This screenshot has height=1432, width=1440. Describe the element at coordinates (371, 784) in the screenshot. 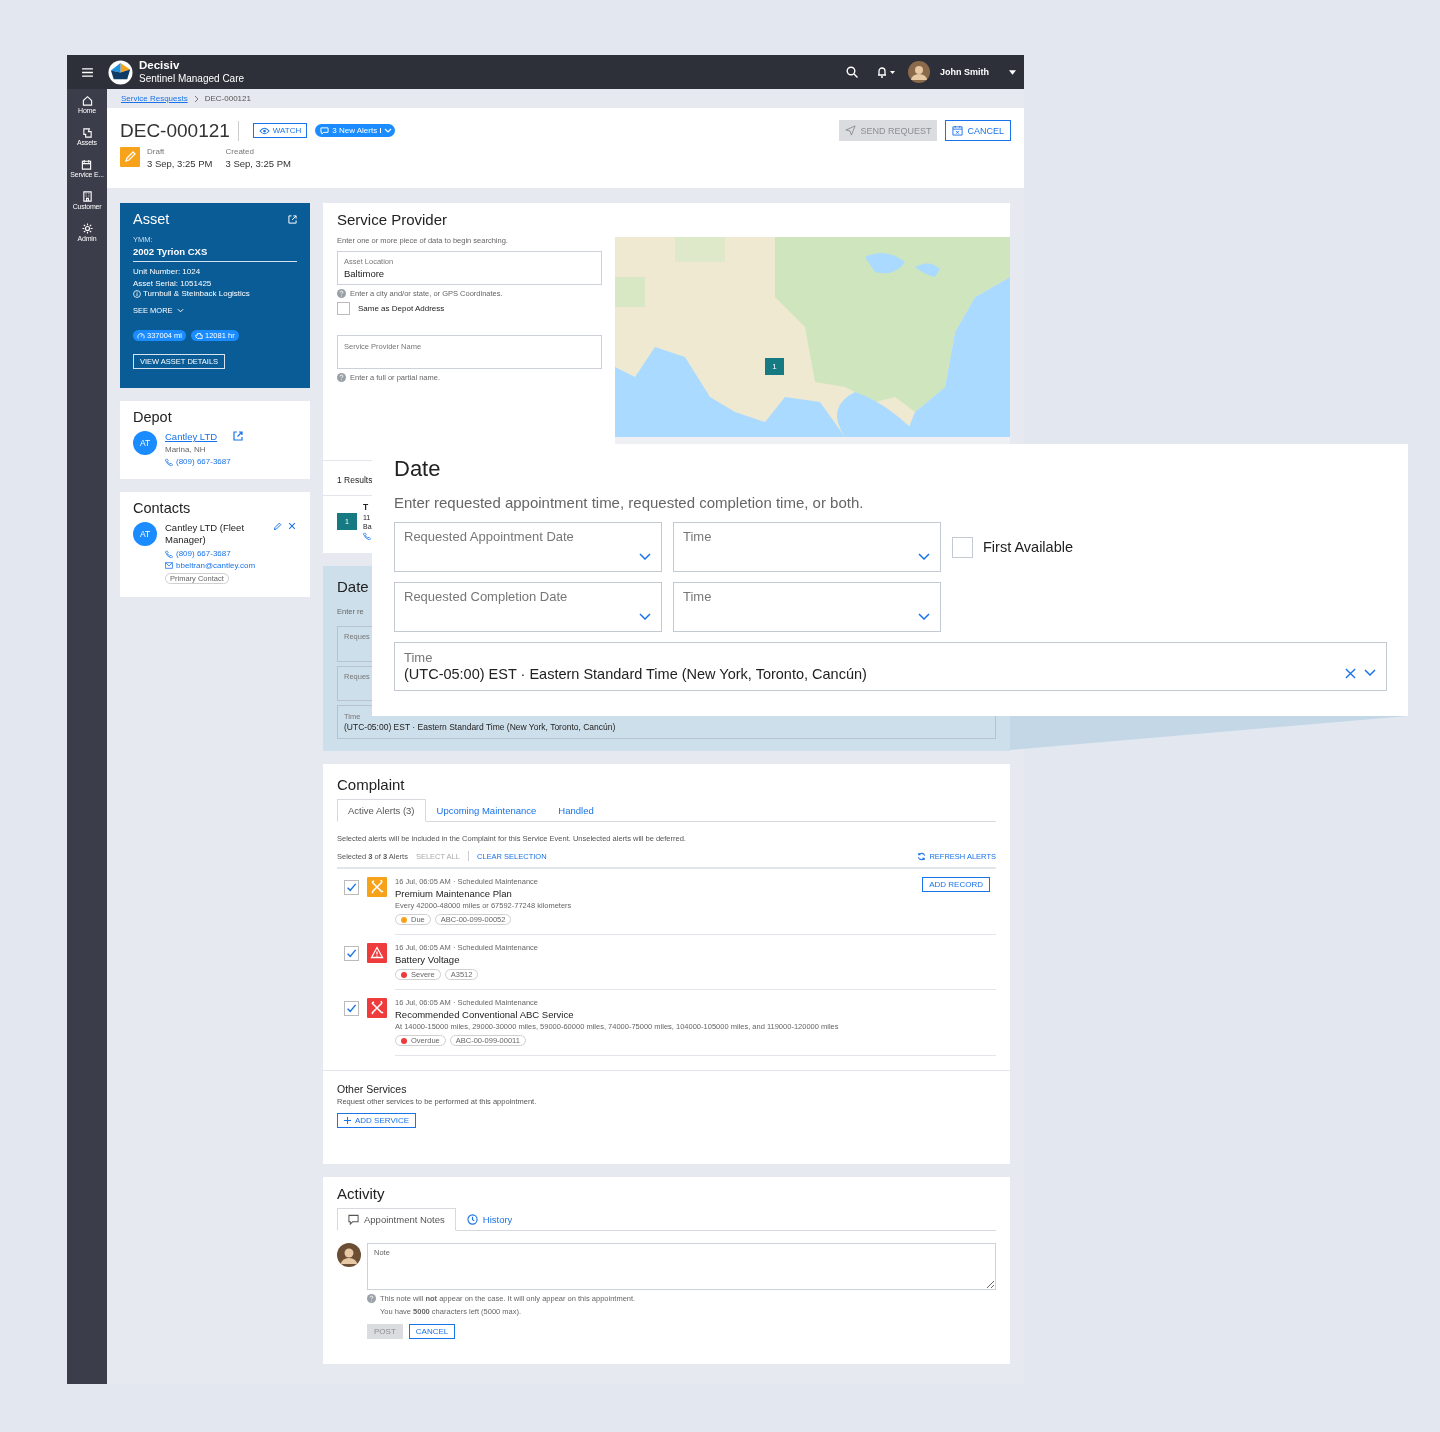

I see `card-title: Complaint` at that location.